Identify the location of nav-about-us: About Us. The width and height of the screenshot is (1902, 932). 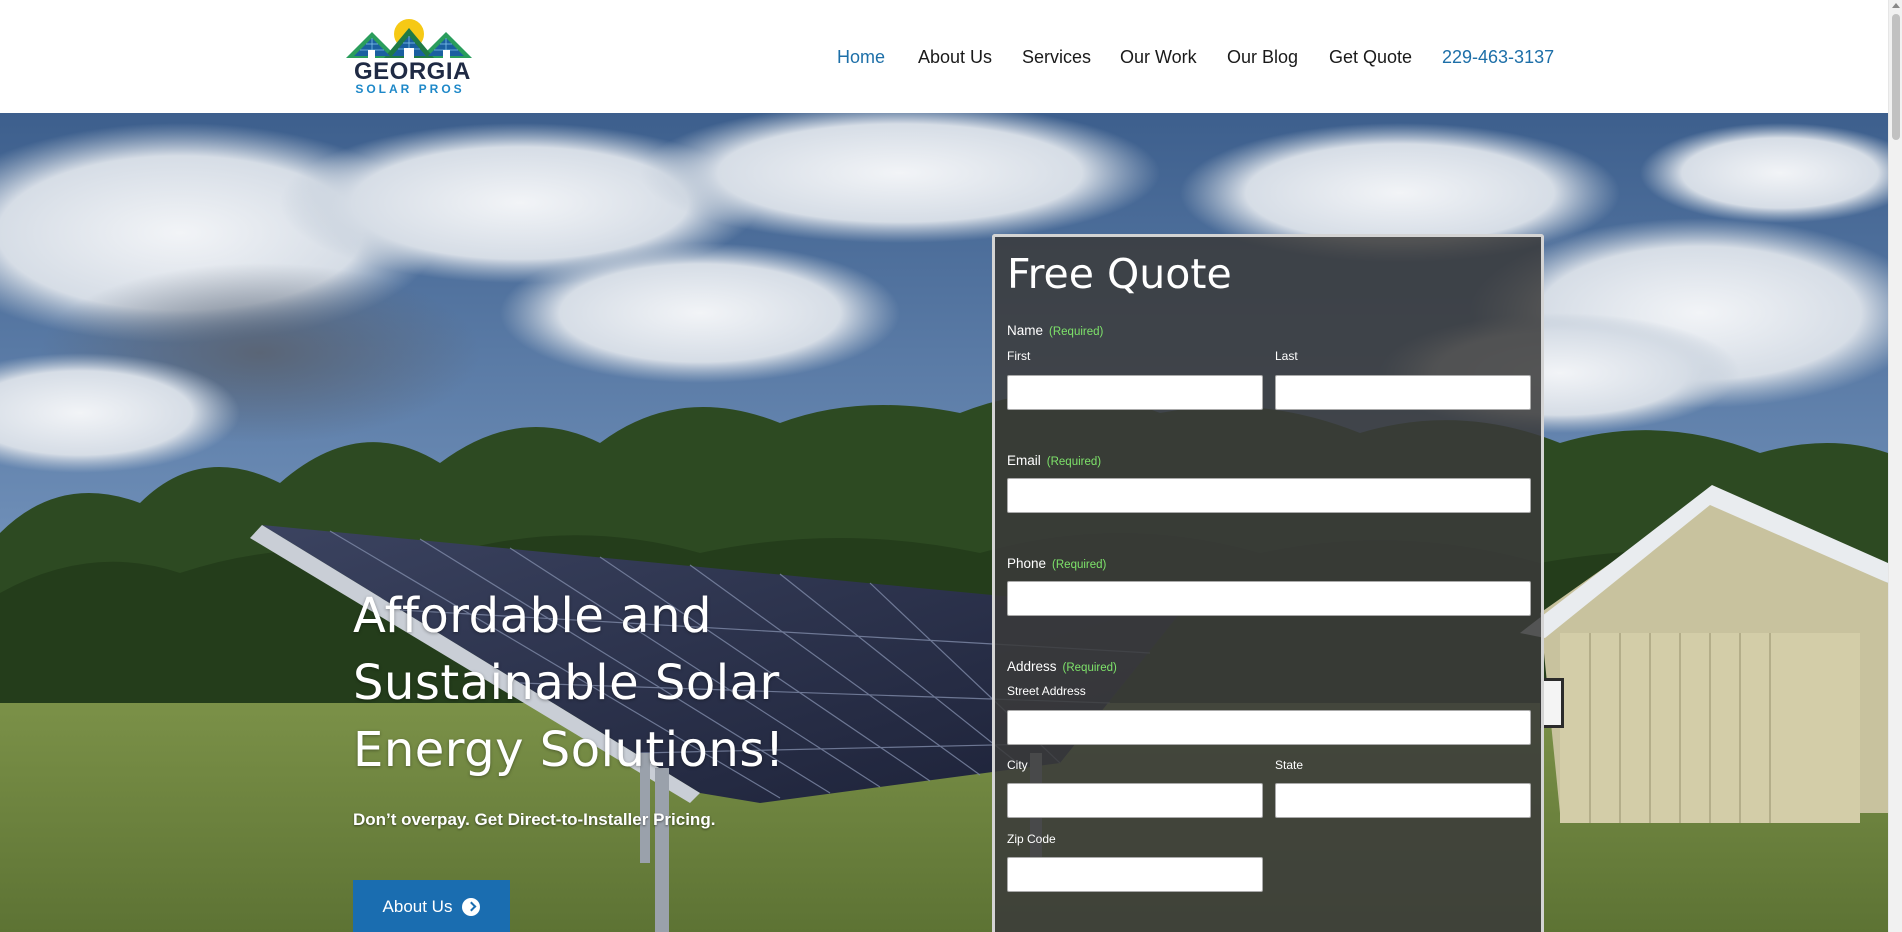
(955, 57).